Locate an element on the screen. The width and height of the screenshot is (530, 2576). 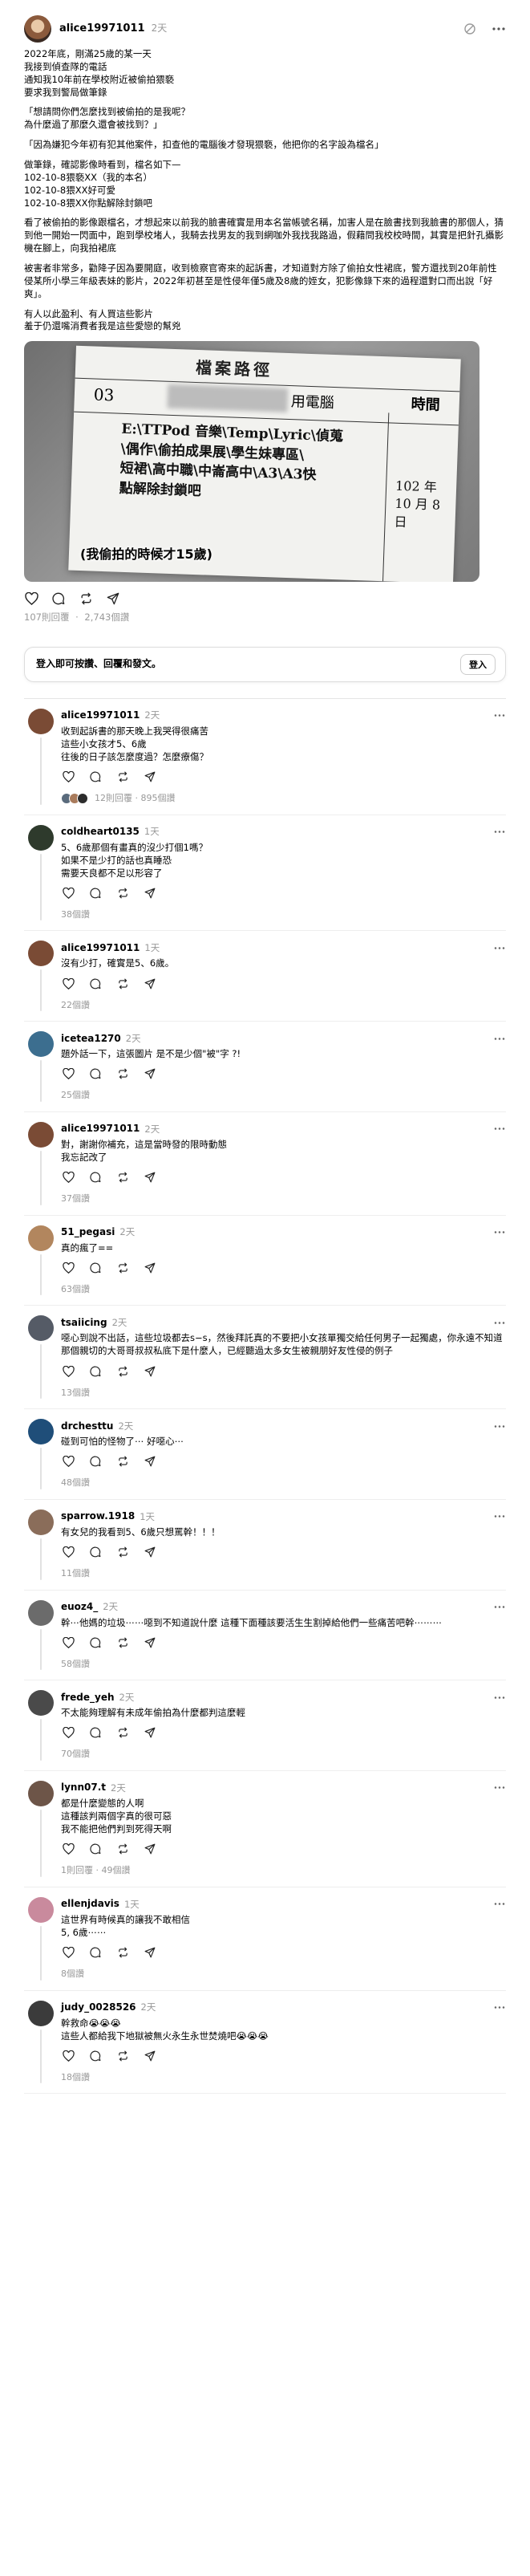
commenter-username: euoz4_ is located at coordinates (79, 1607).